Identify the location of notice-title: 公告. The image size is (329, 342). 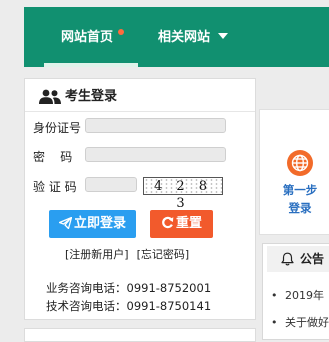
(312, 259).